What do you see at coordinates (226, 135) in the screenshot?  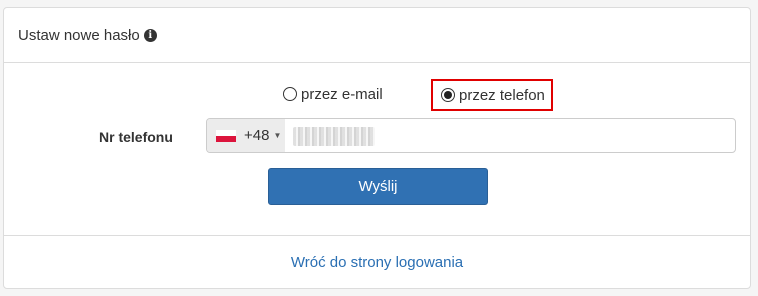 I see `poland-flag-icon` at bounding box center [226, 135].